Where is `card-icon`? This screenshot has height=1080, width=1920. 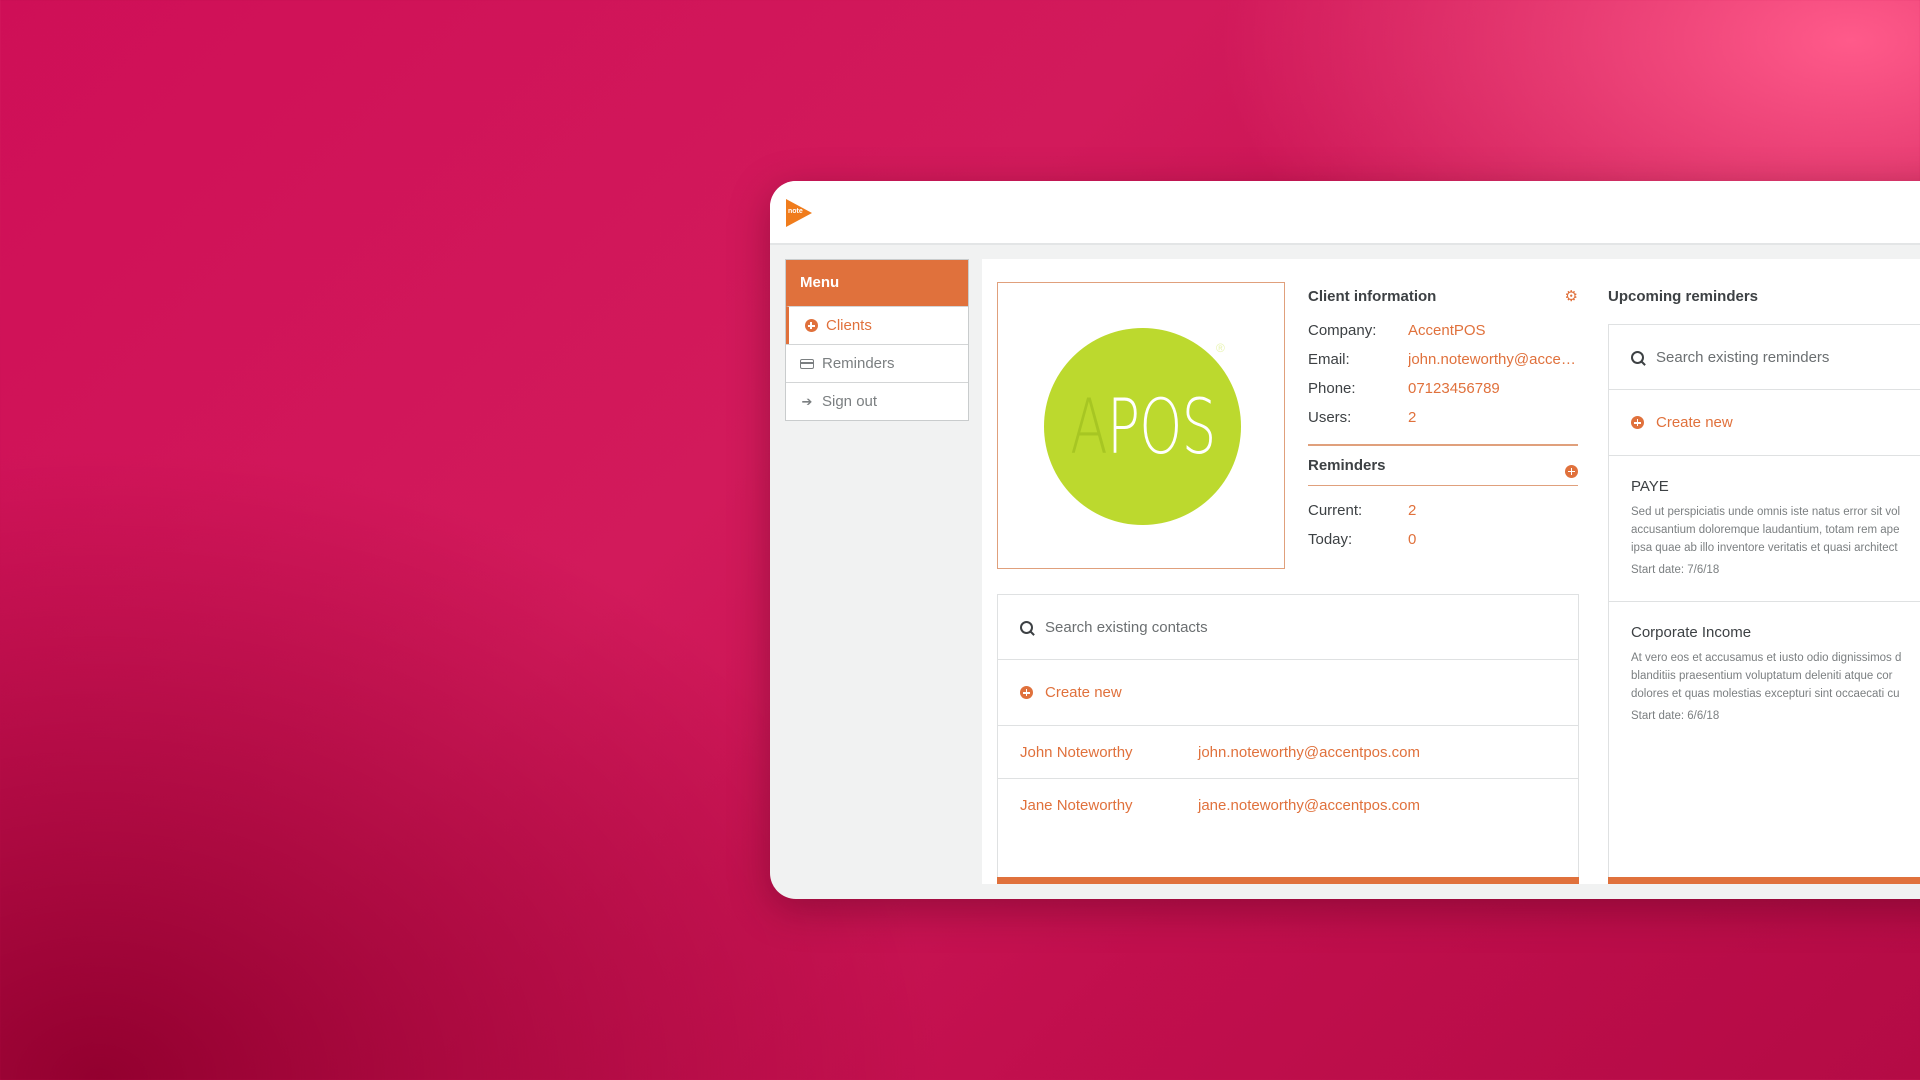
card-icon is located at coordinates (807, 364).